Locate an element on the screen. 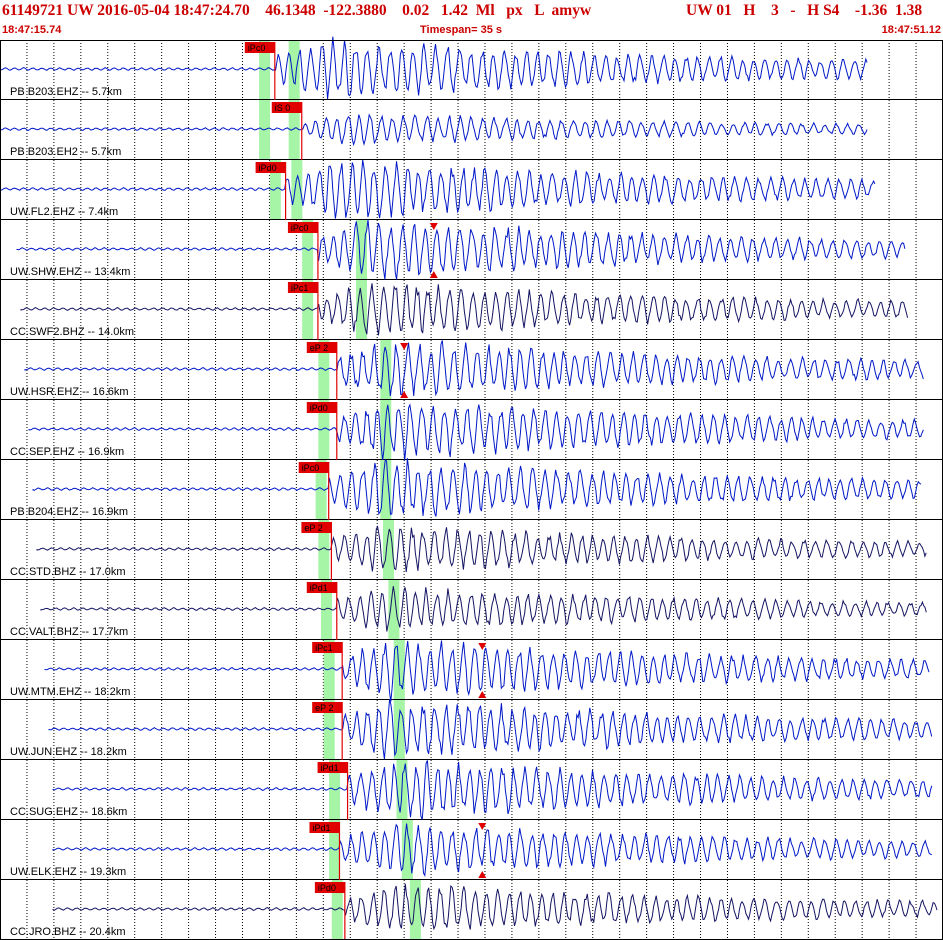 This screenshot has height=940, width=943. station-label: CC.SEP.EHZ -- 16.9km is located at coordinates (67, 452).